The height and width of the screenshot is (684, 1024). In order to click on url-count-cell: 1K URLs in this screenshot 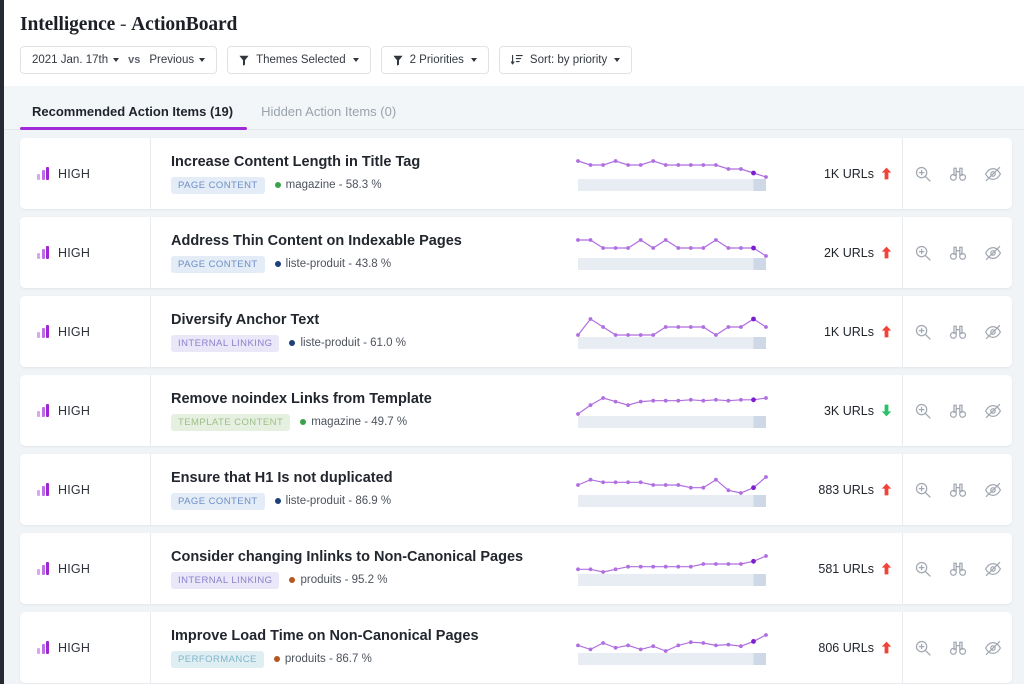, I will do `click(843, 331)`.